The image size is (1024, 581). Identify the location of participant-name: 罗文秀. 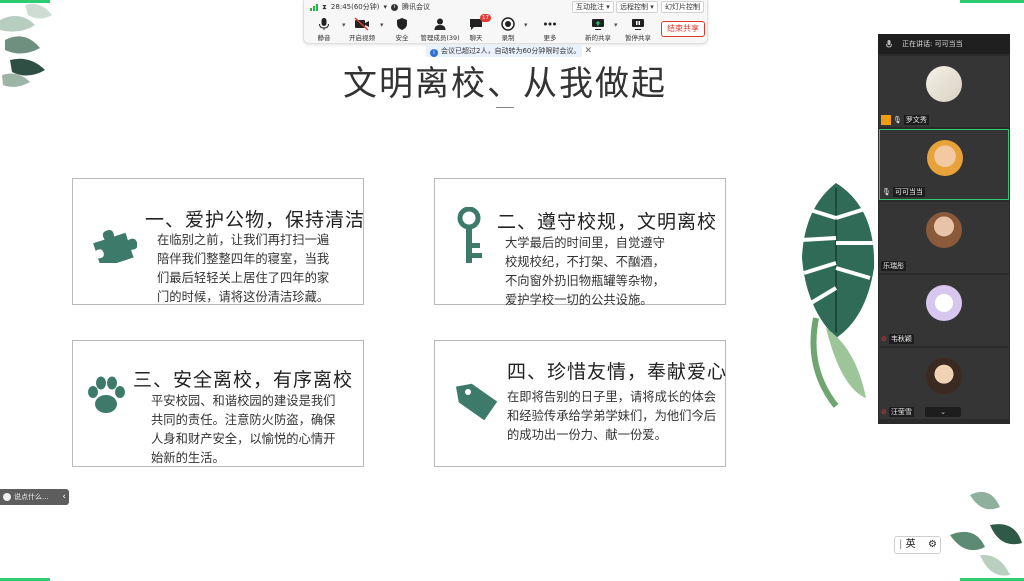
(916, 120).